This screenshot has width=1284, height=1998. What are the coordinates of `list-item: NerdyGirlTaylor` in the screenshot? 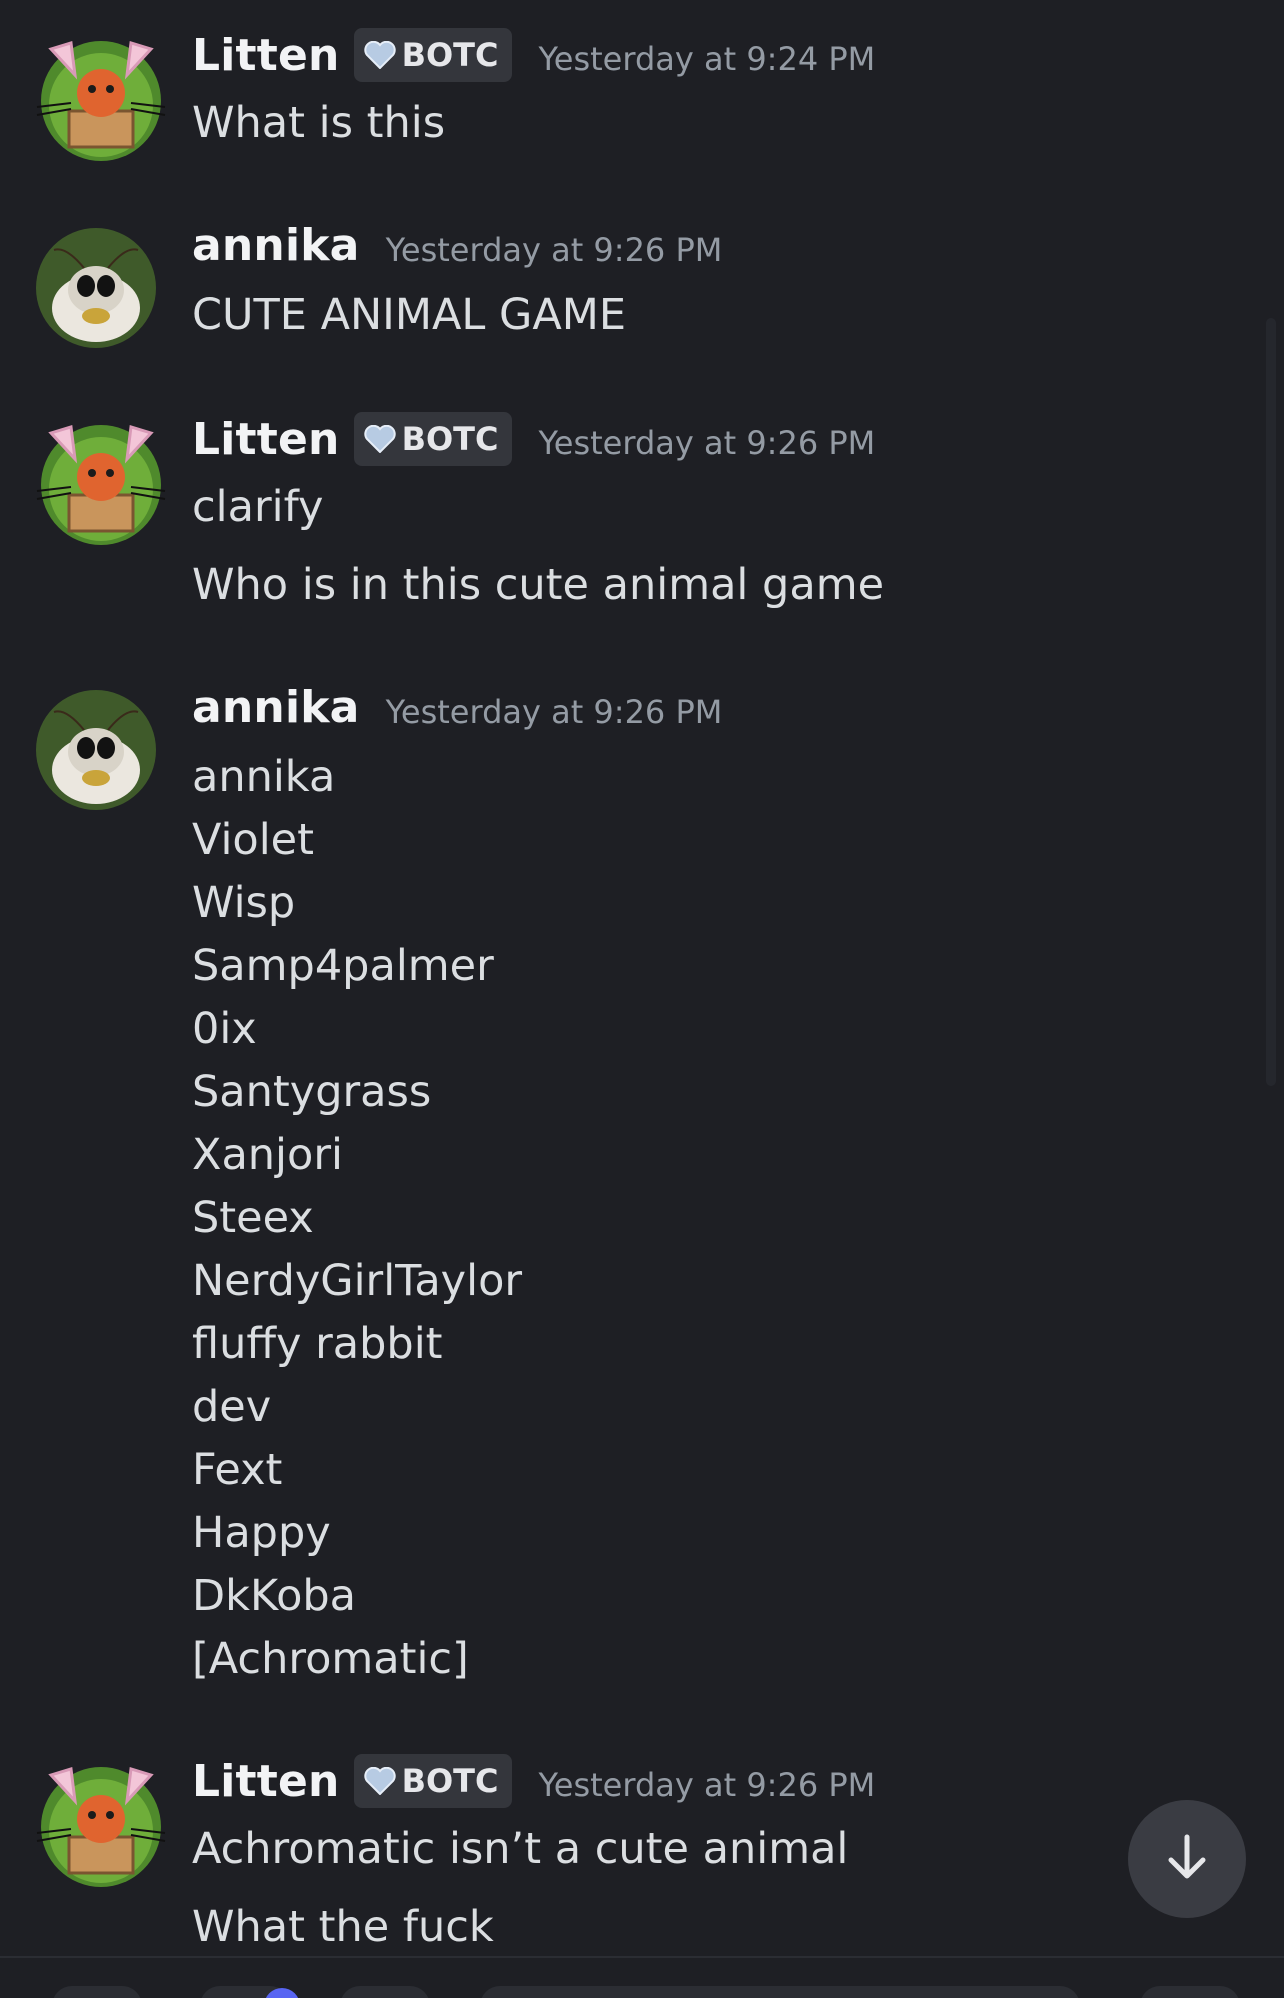 It's located at (357, 1281).